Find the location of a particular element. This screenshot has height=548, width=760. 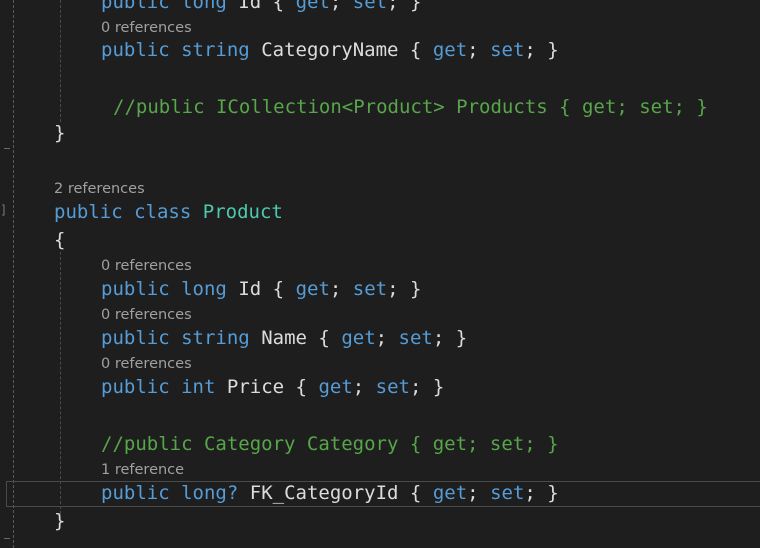

code-line: public int Price { get; set; } is located at coordinates (272, 387).